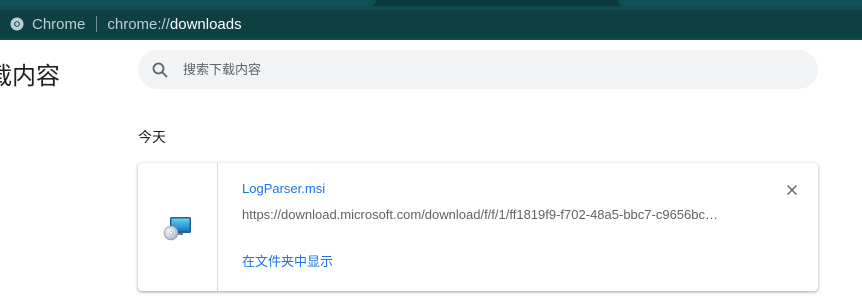  I want to click on remove-download-button, so click(792, 190).